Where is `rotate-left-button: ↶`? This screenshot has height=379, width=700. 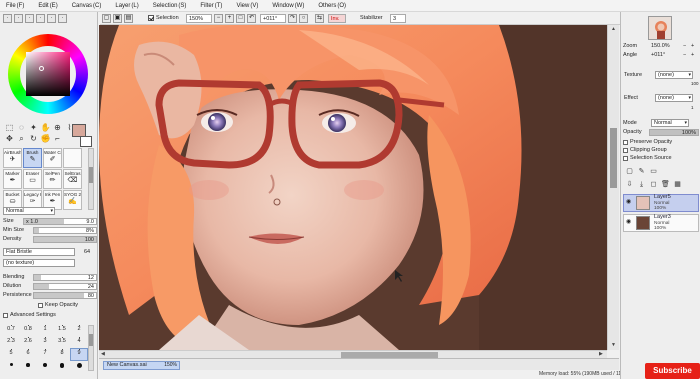
rotate-left-button: ↶ is located at coordinates (251, 18).